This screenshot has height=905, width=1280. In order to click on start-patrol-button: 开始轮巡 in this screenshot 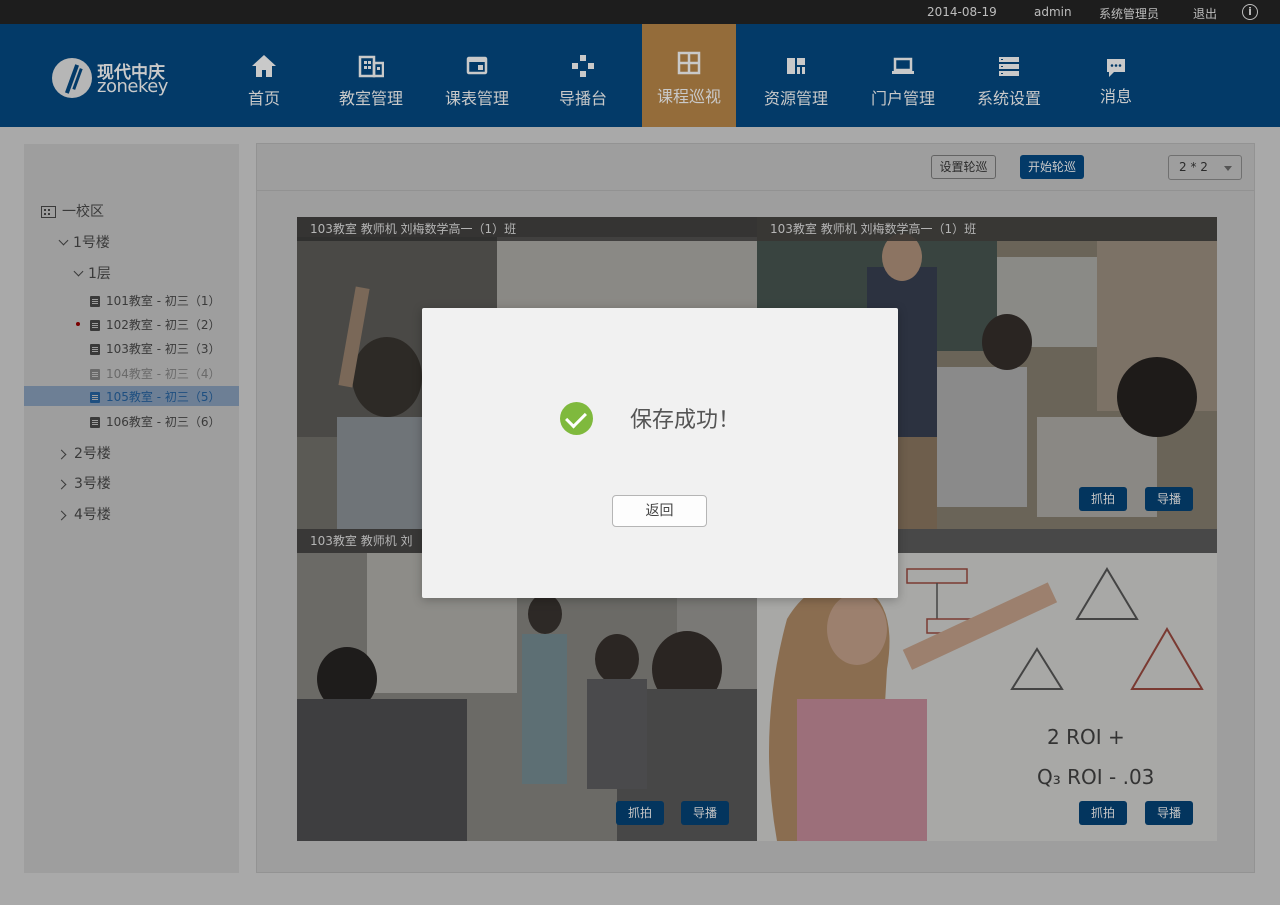, I will do `click(1052, 167)`.